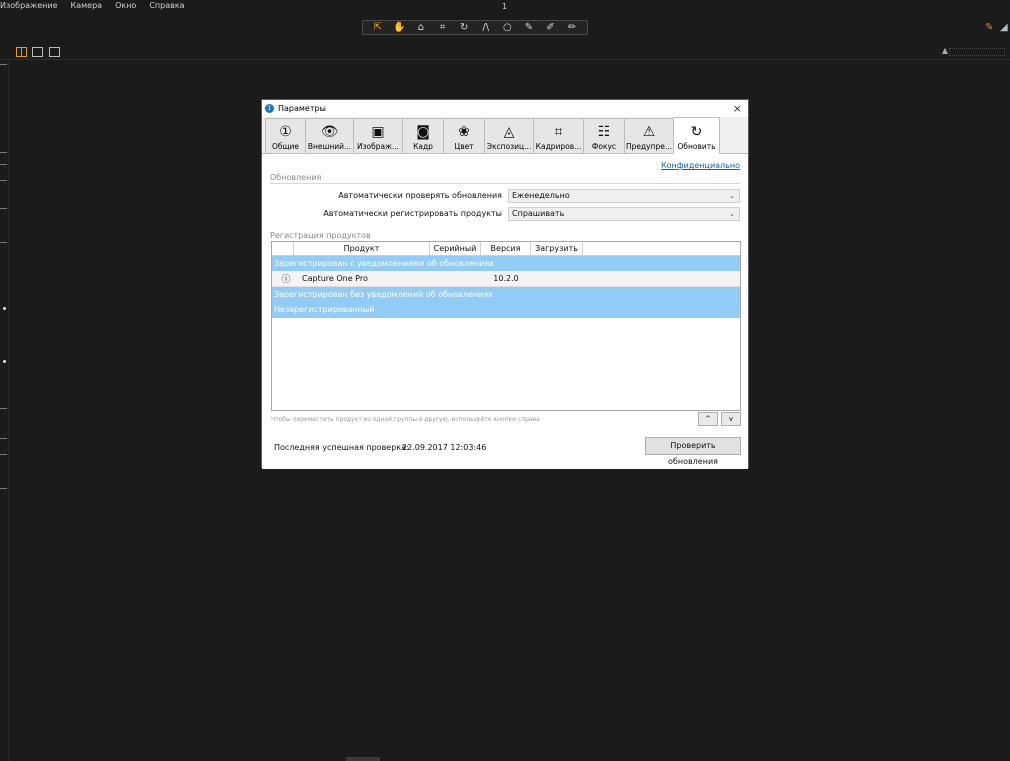 This screenshot has height=761, width=1010. Describe the element at coordinates (604, 146) in the screenshot. I see `tab-label: Фокус` at that location.